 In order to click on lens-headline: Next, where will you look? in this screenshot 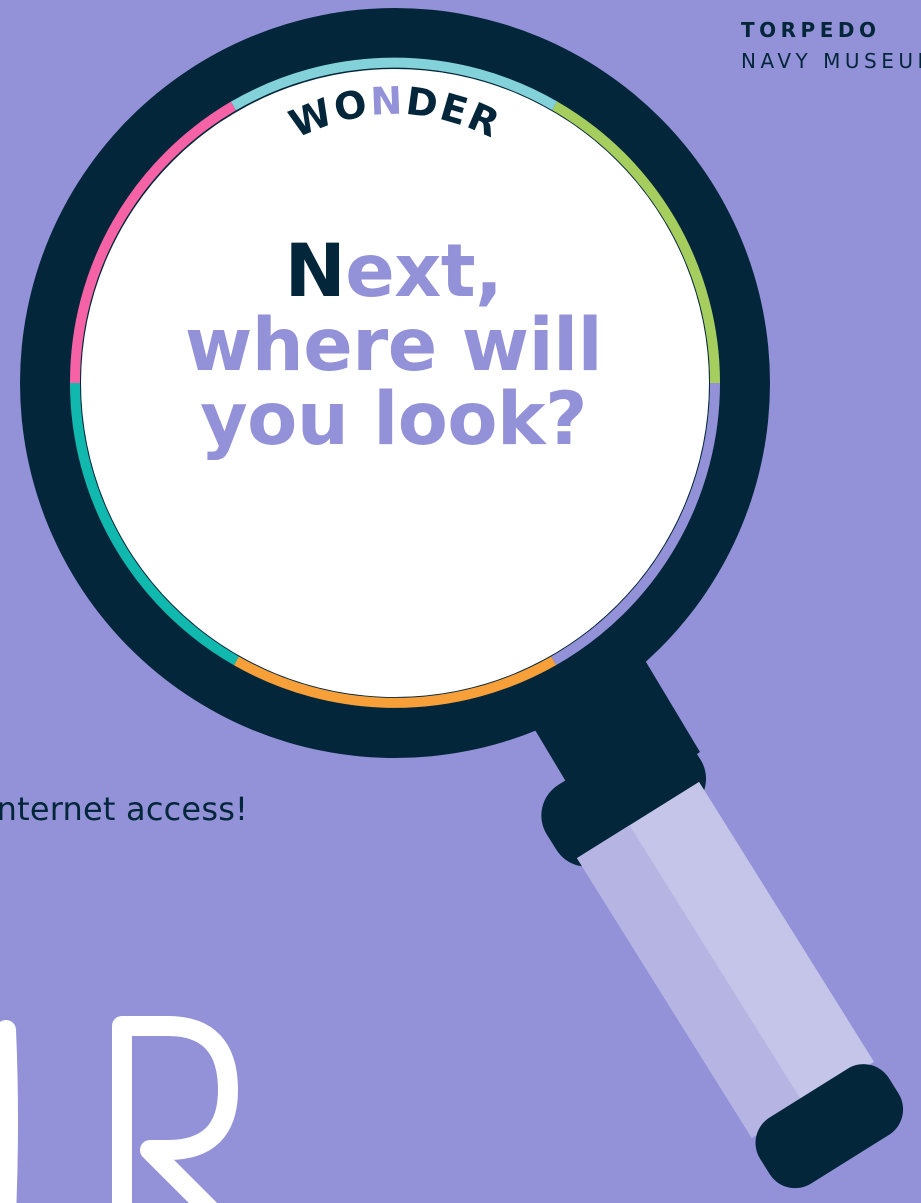, I will do `click(393, 346)`.